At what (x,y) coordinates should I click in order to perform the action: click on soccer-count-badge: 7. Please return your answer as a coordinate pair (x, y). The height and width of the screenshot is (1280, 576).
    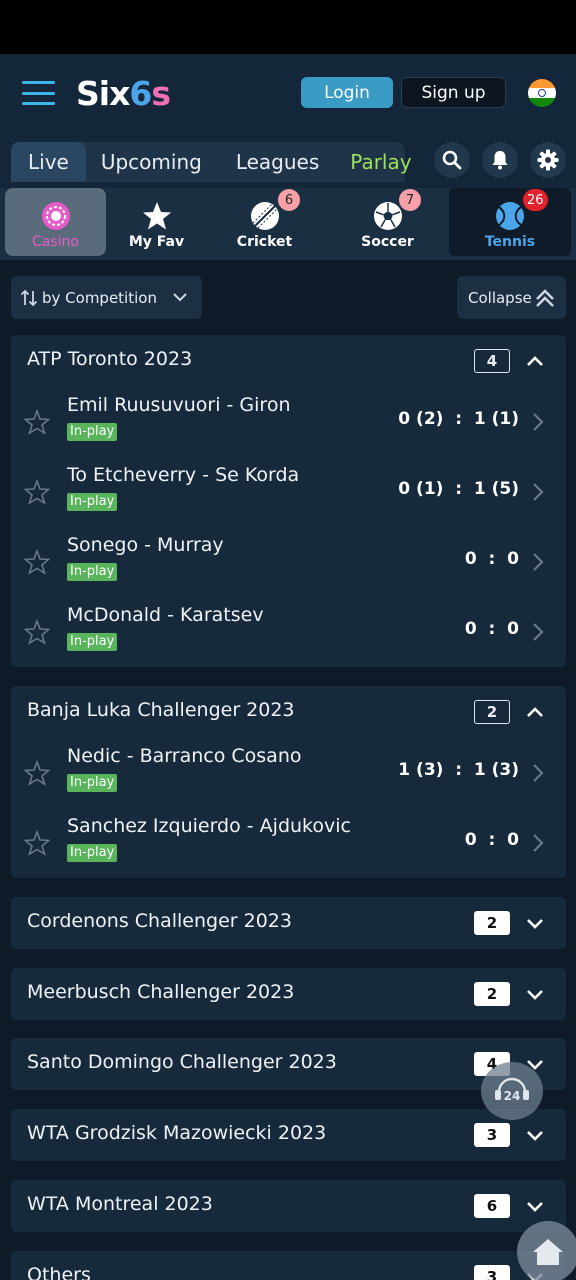
    Looking at the image, I should click on (410, 200).